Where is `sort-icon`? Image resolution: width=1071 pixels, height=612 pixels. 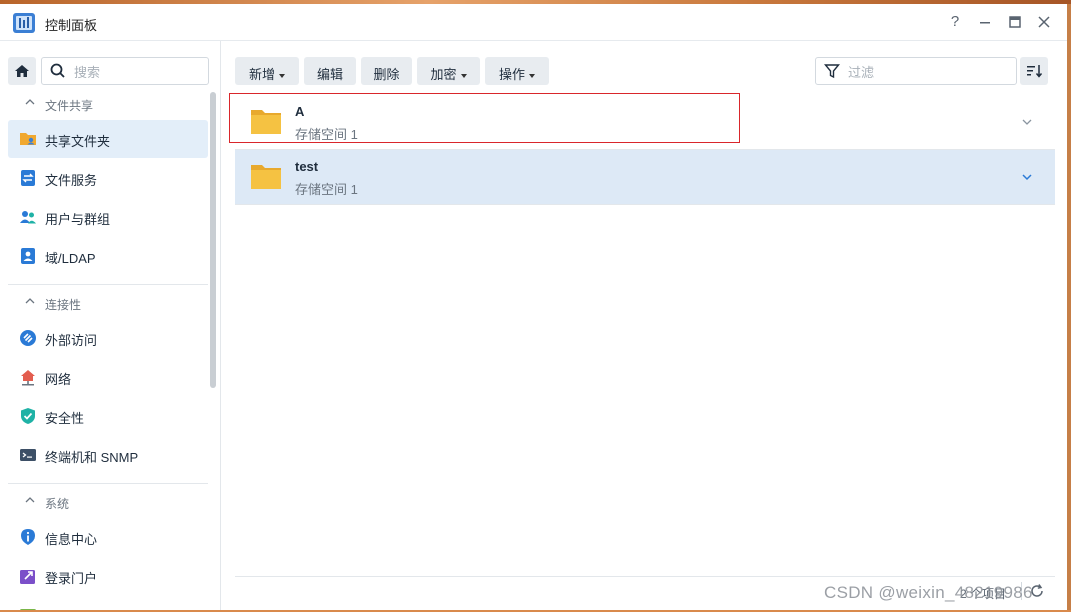
sort-icon is located at coordinates (1035, 71).